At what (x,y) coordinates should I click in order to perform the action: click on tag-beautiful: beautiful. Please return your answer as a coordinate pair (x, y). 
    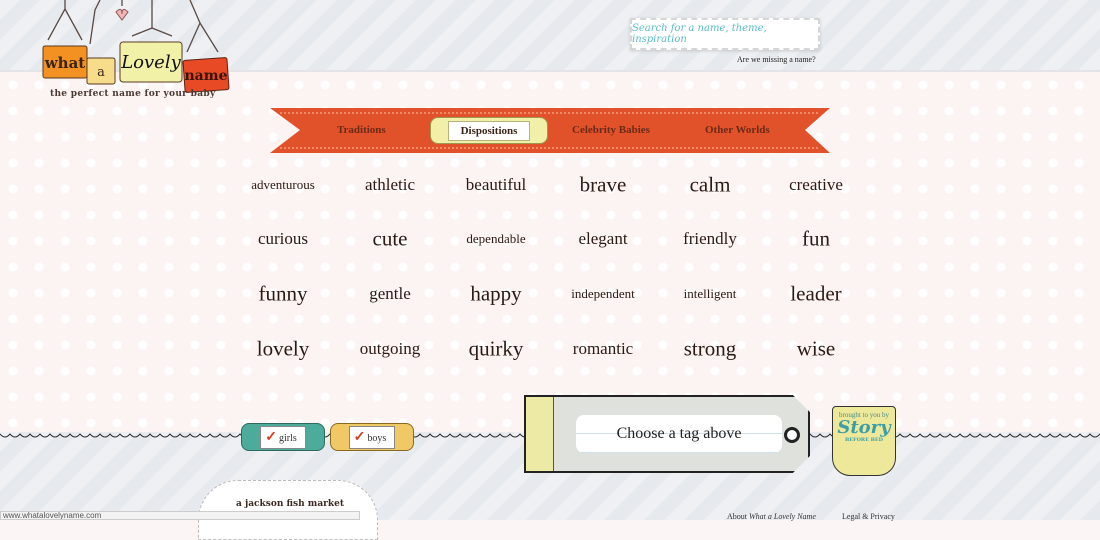
    Looking at the image, I should click on (496, 185).